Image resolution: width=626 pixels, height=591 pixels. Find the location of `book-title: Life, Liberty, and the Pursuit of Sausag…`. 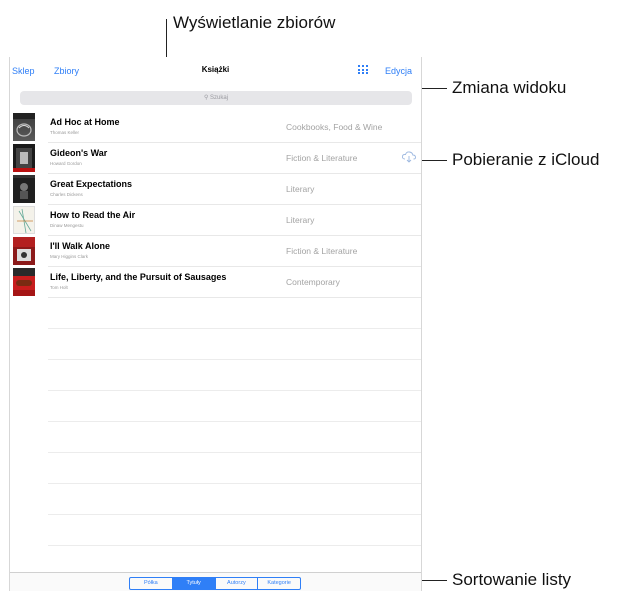

book-title: Life, Liberty, and the Pursuit of Sausag… is located at coordinates (138, 277).